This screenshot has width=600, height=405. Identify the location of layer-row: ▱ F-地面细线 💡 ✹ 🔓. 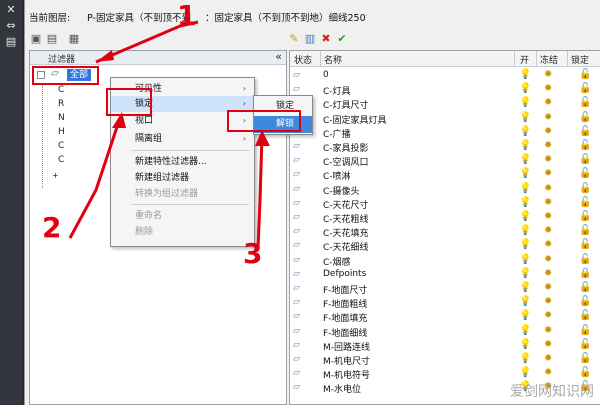
(445, 332).